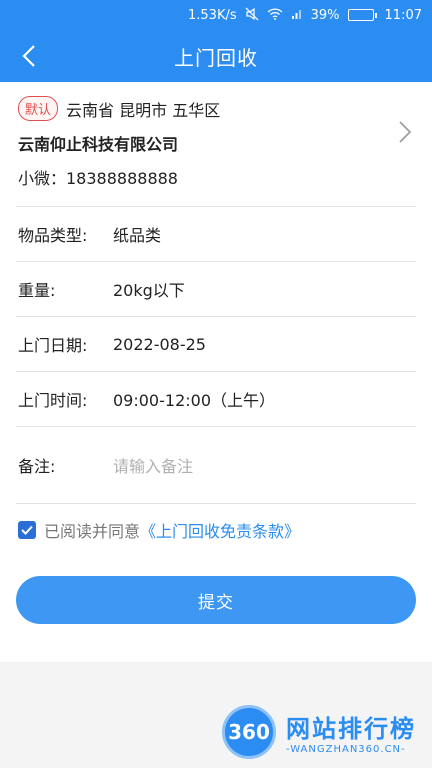  Describe the element at coordinates (249, 732) in the screenshot. I see `watermark-logo: 360` at that location.